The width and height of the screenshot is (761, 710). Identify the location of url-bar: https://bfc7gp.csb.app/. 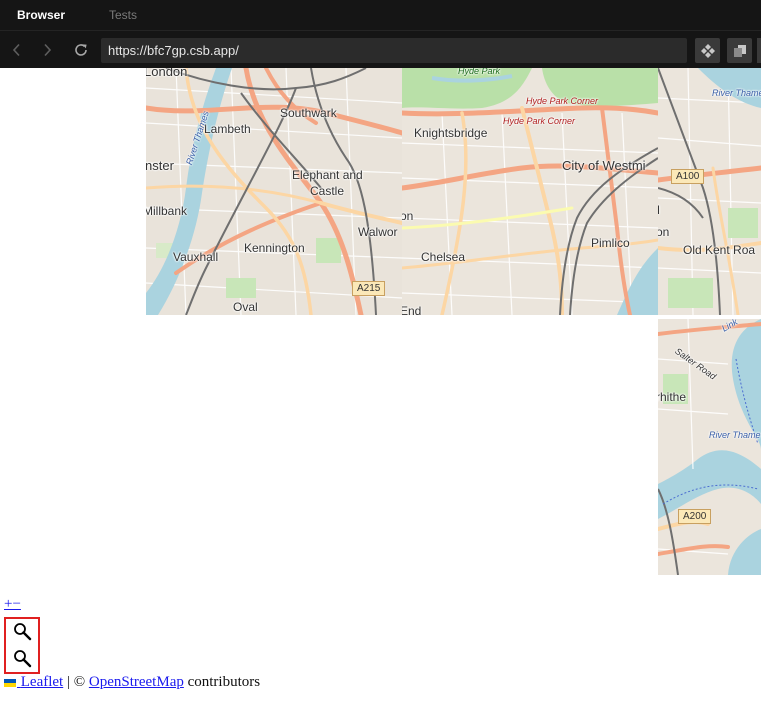
(394, 50).